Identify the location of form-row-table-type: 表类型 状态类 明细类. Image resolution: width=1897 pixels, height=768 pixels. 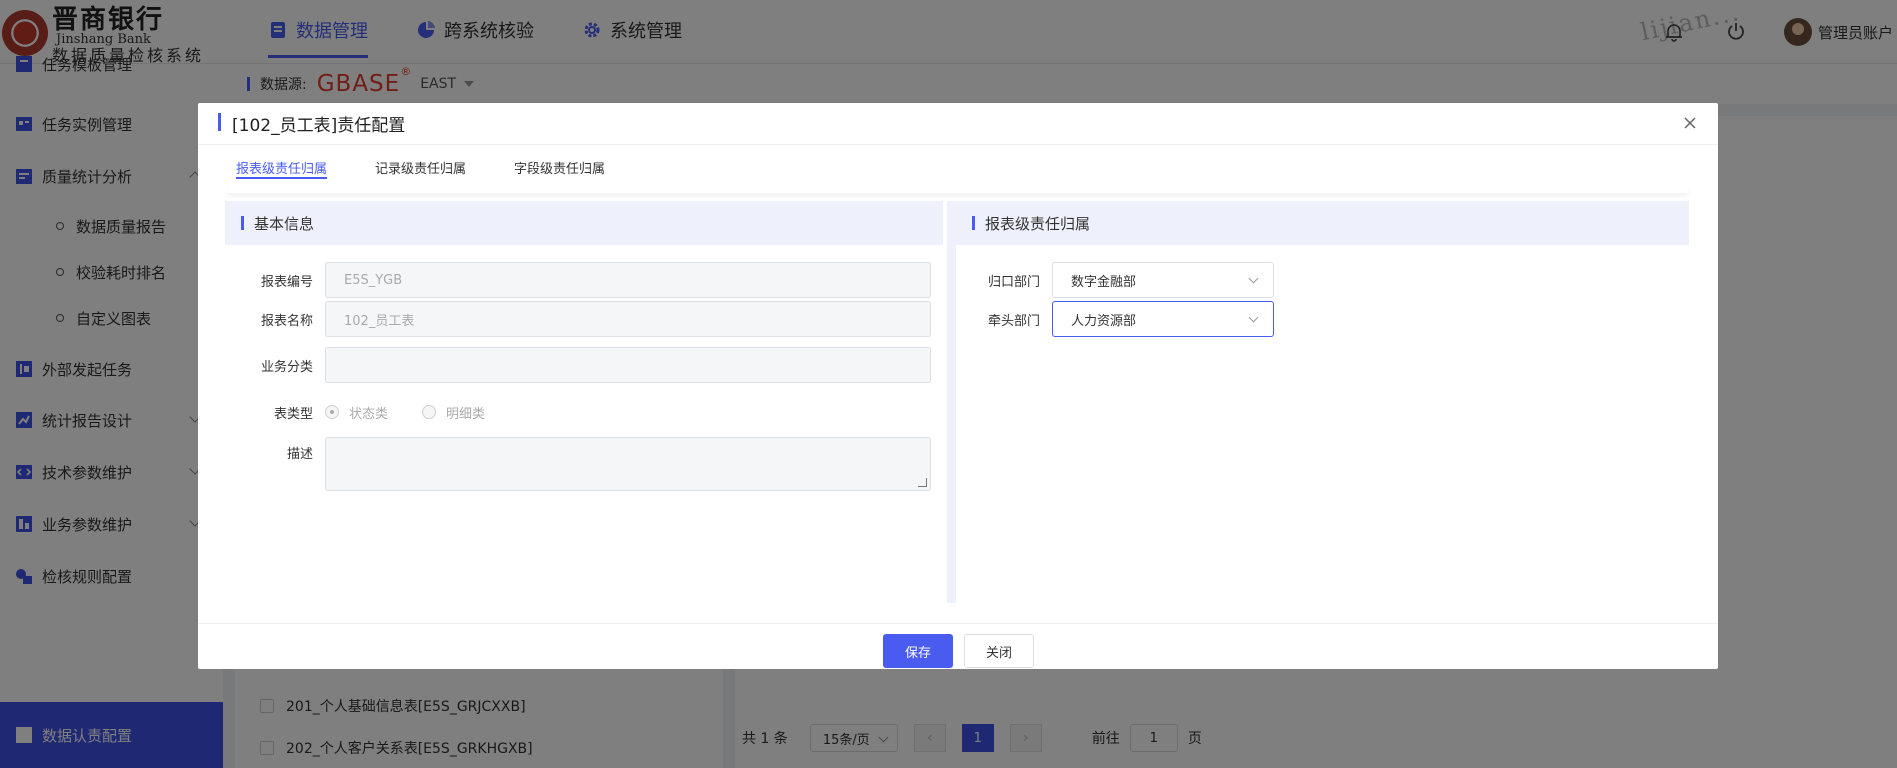
(372, 412).